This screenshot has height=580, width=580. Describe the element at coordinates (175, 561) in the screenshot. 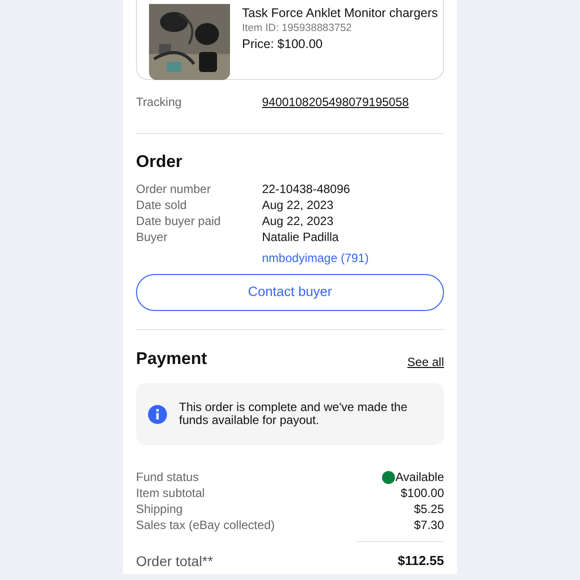

I see `order-total-label: Order total**` at that location.